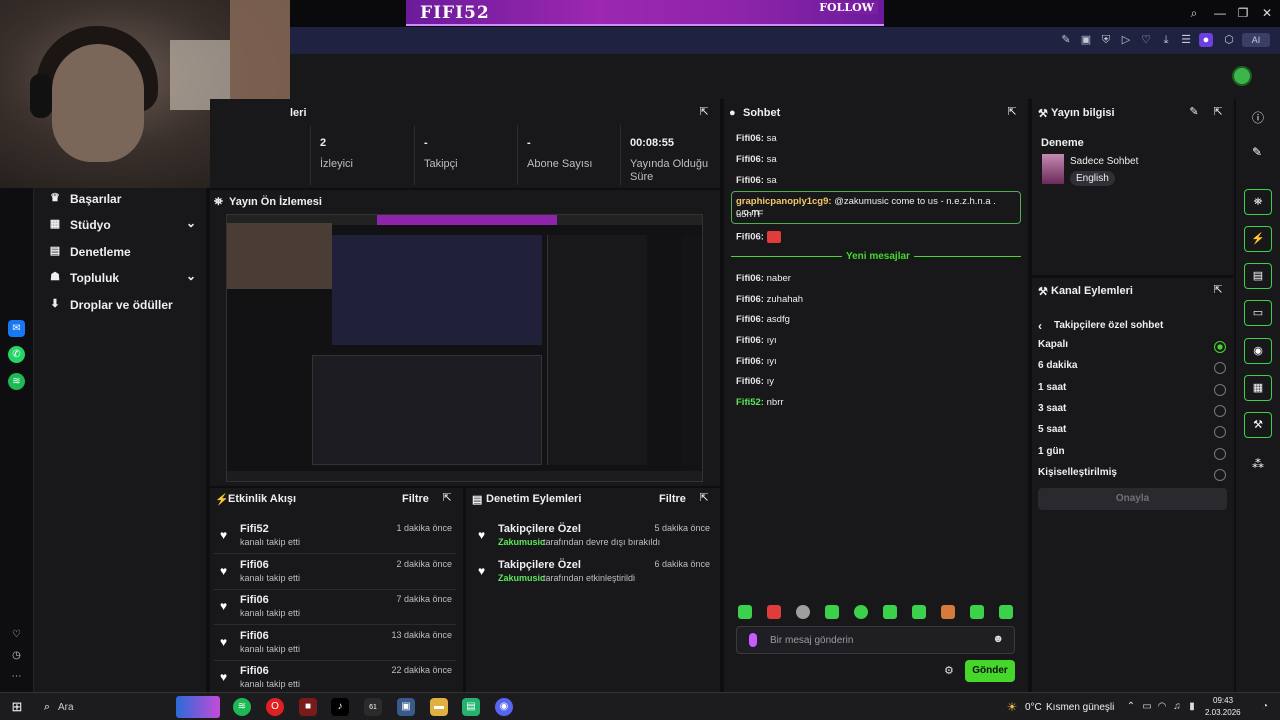 The image size is (1280, 720). Describe the element at coordinates (1192, 707) in the screenshot. I see `battery-icon: ▮` at that location.